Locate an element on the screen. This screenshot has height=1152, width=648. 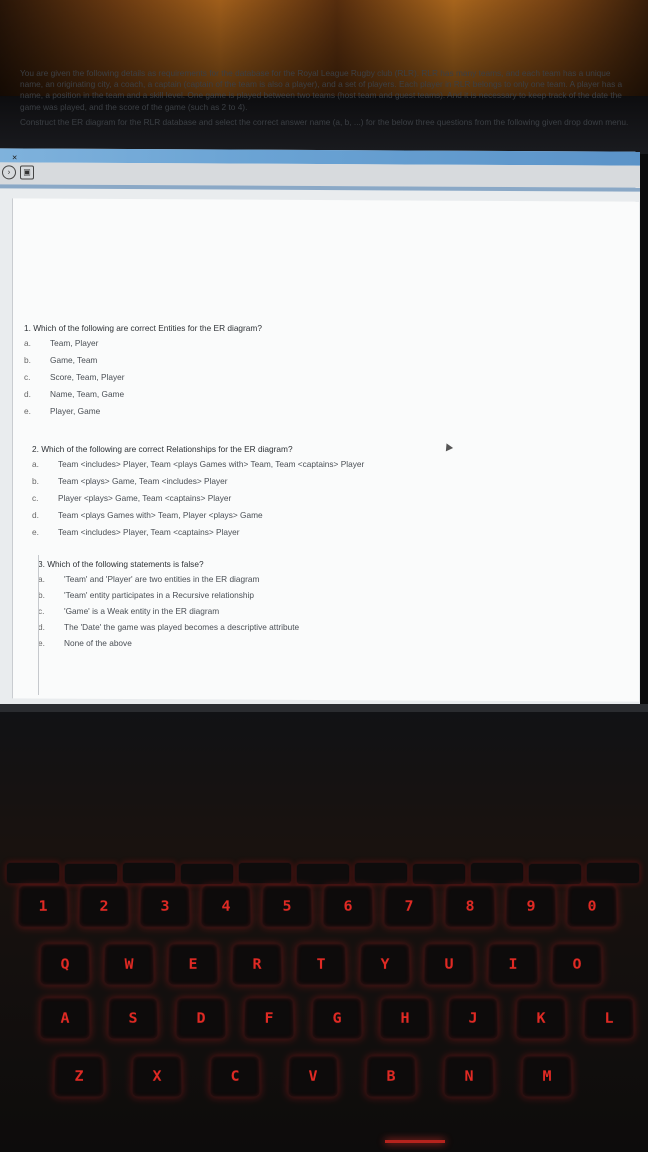
screen-edge is located at coordinates (324, 708).